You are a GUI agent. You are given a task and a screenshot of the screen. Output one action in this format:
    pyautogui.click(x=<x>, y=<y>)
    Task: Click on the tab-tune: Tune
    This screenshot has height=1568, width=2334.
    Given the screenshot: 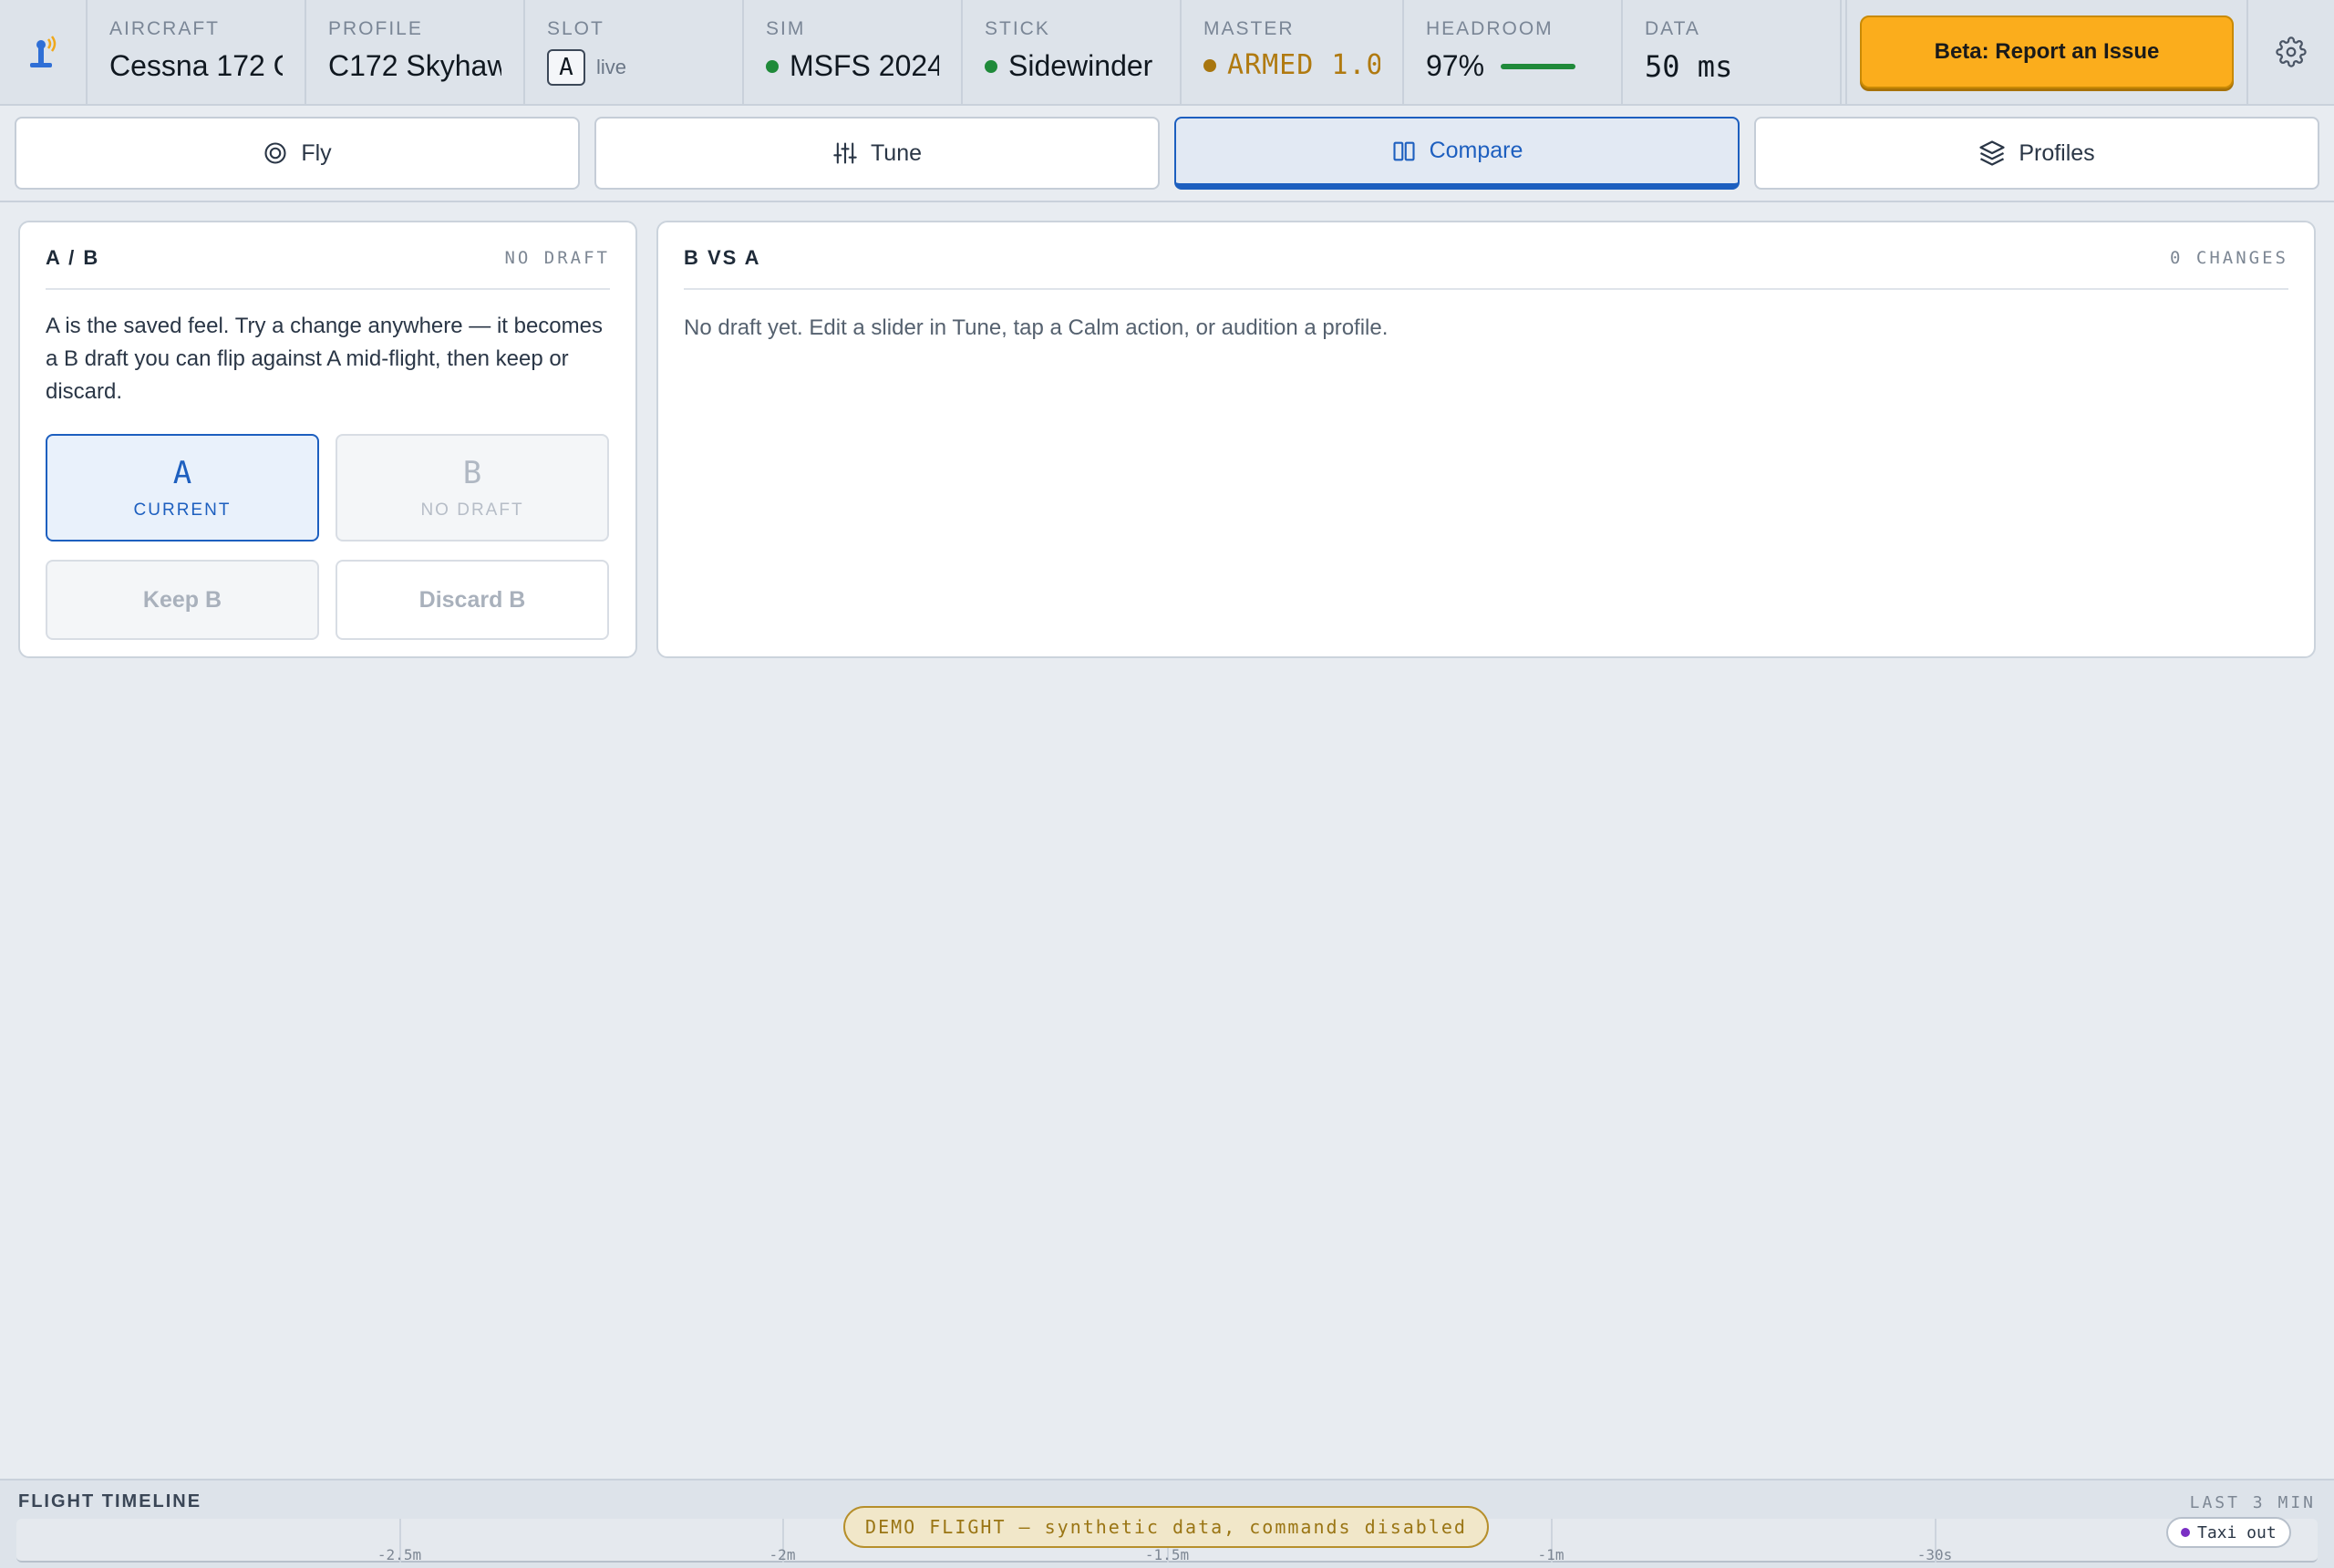 What is the action you would take?
    pyautogui.click(x=877, y=153)
    